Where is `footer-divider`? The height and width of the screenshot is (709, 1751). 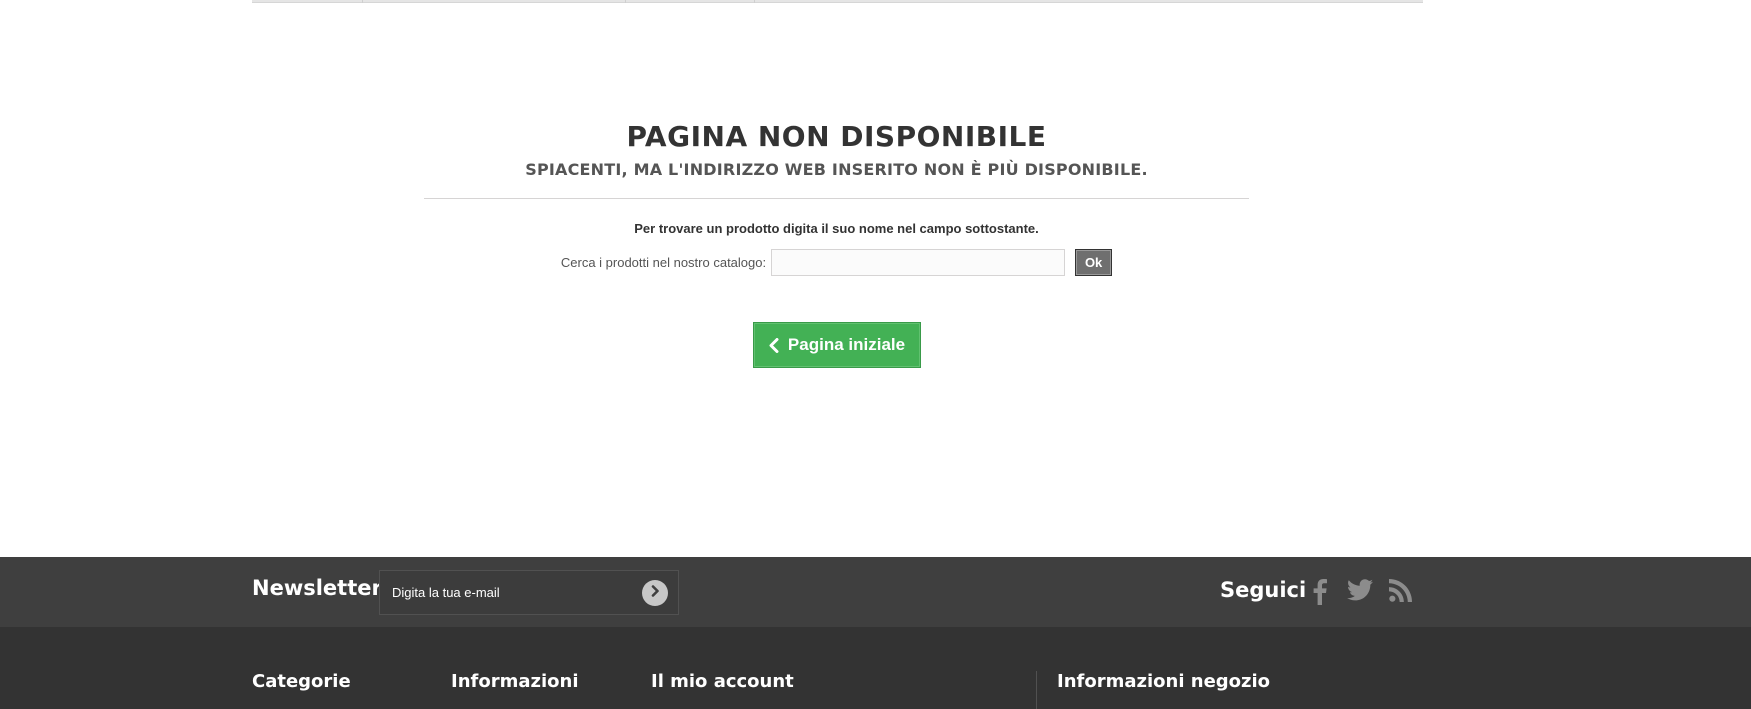
footer-divider is located at coordinates (1036, 690).